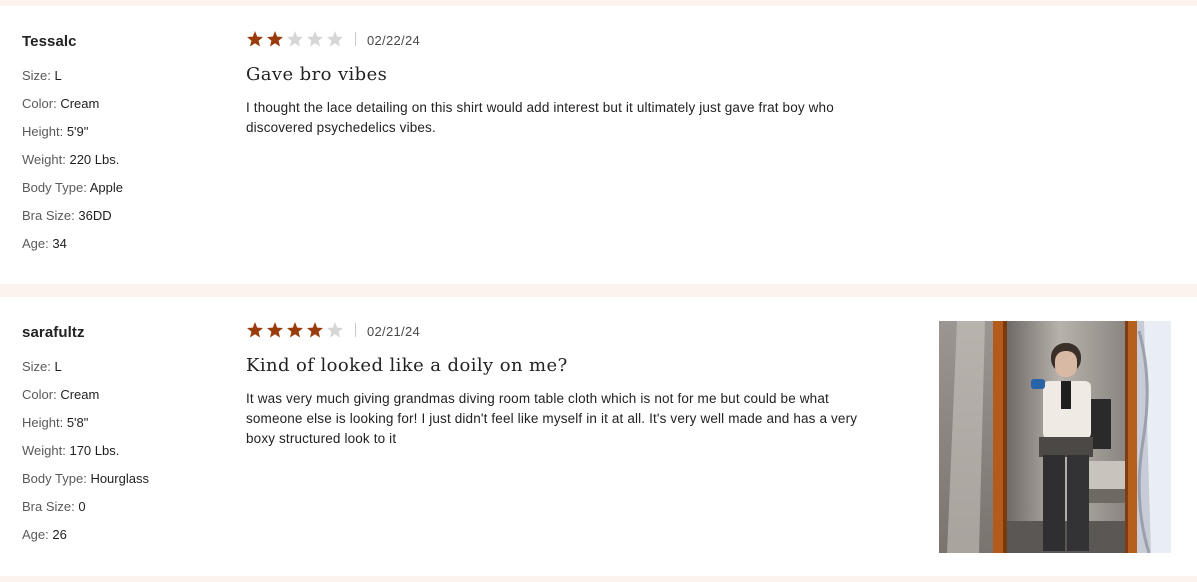  What do you see at coordinates (44, 243) in the screenshot?
I see `reviewer-age: Age: 34` at bounding box center [44, 243].